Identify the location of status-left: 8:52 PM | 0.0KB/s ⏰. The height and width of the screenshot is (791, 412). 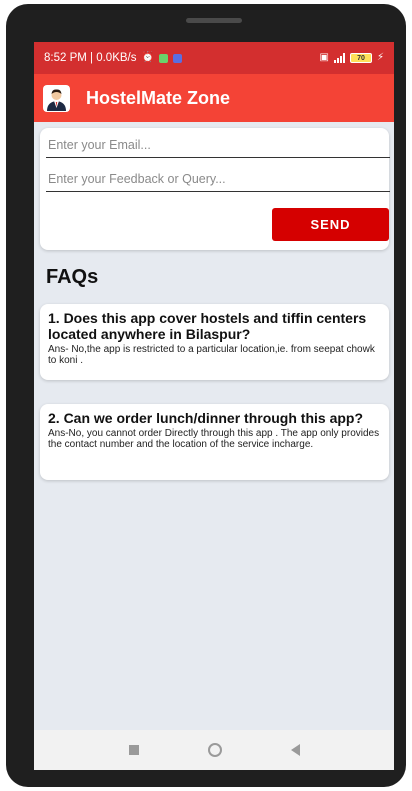
(113, 58).